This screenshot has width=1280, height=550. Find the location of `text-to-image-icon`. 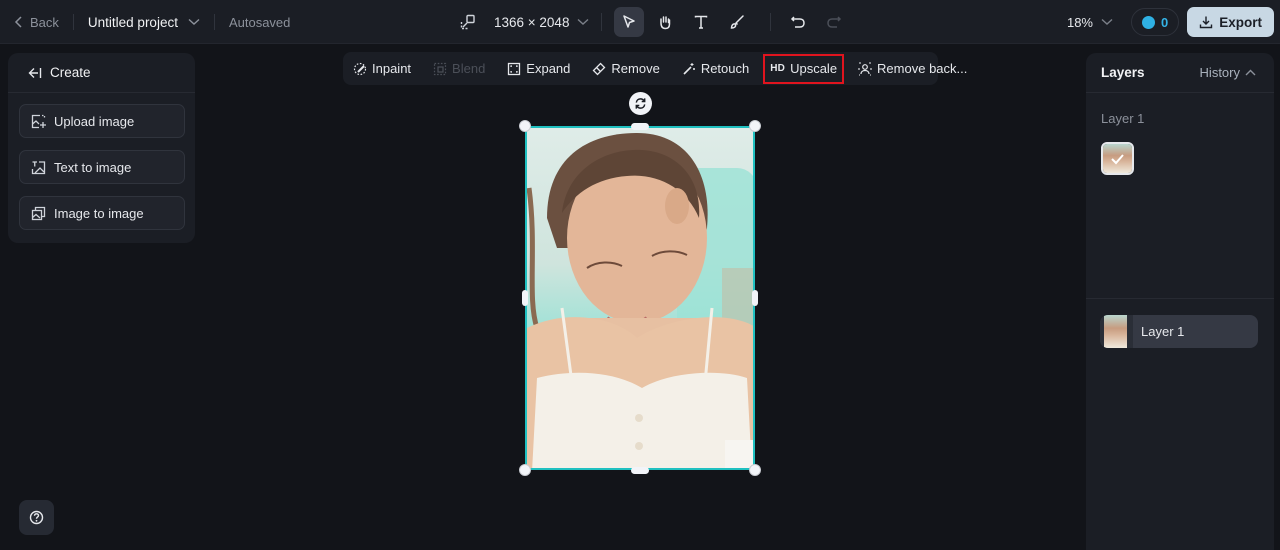

text-to-image-icon is located at coordinates (38, 167).